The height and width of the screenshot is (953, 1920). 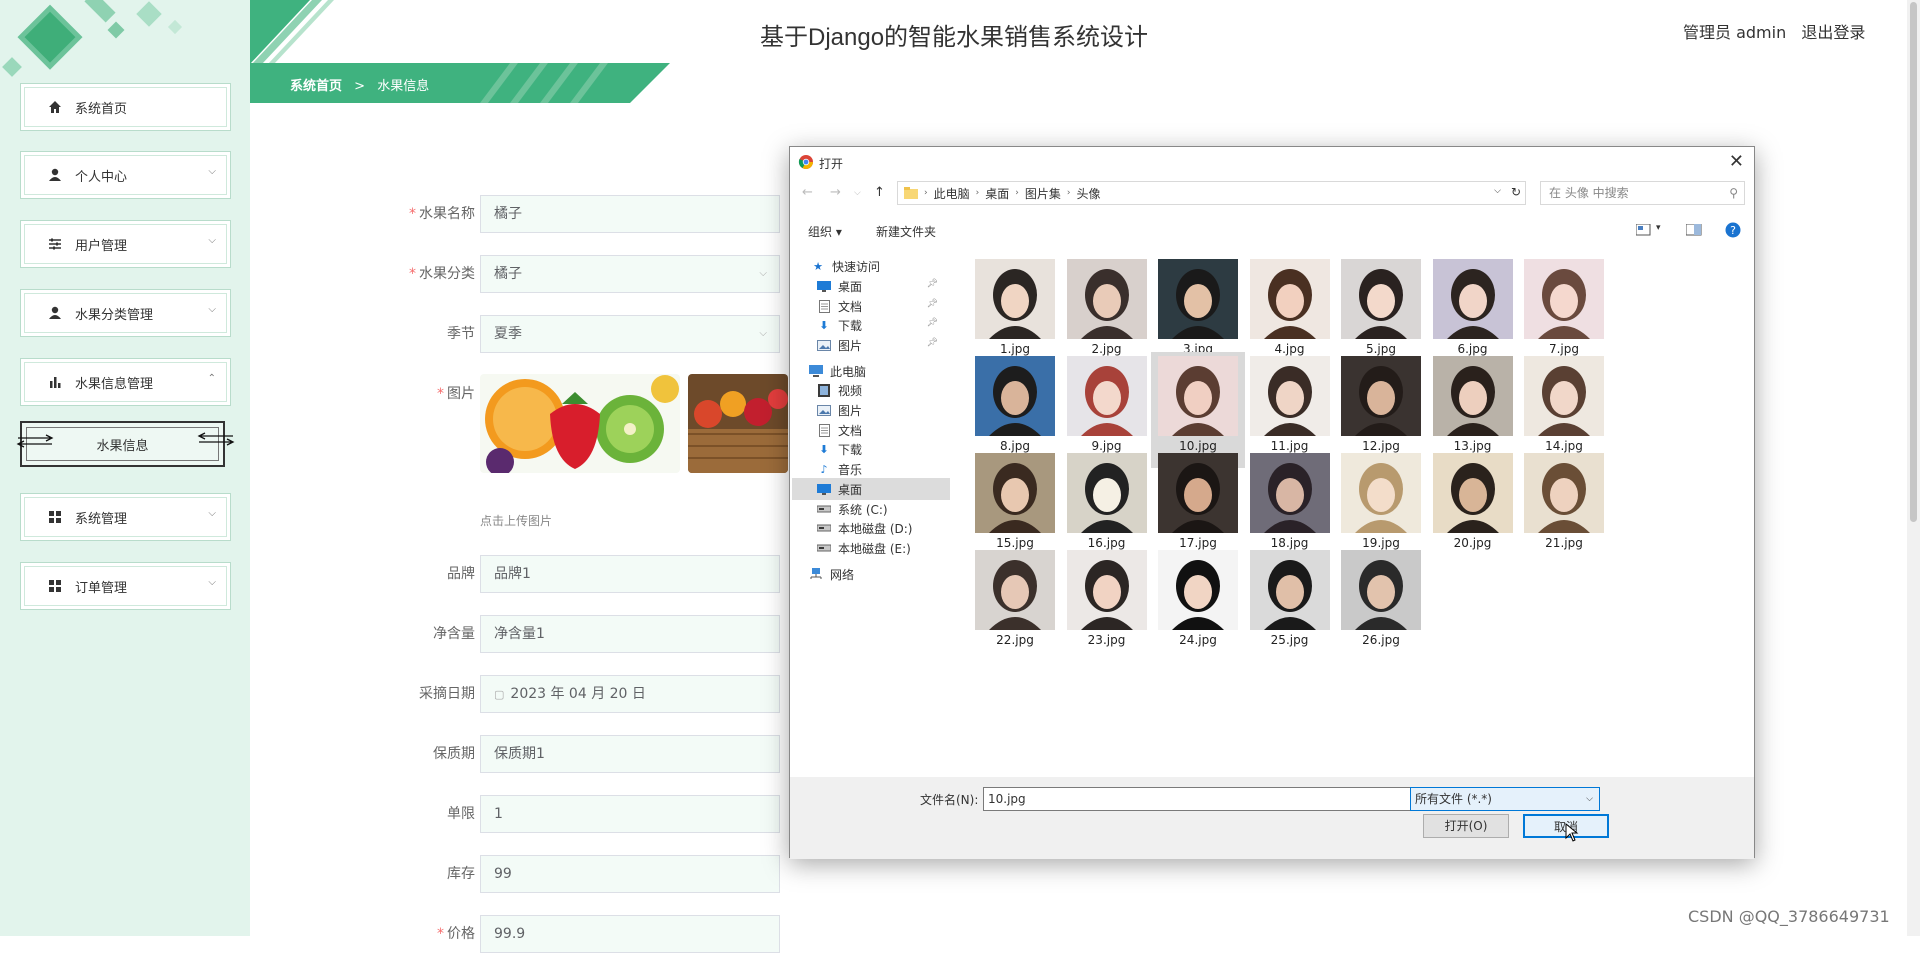 What do you see at coordinates (824, 509) in the screenshot?
I see `drive-icon` at bounding box center [824, 509].